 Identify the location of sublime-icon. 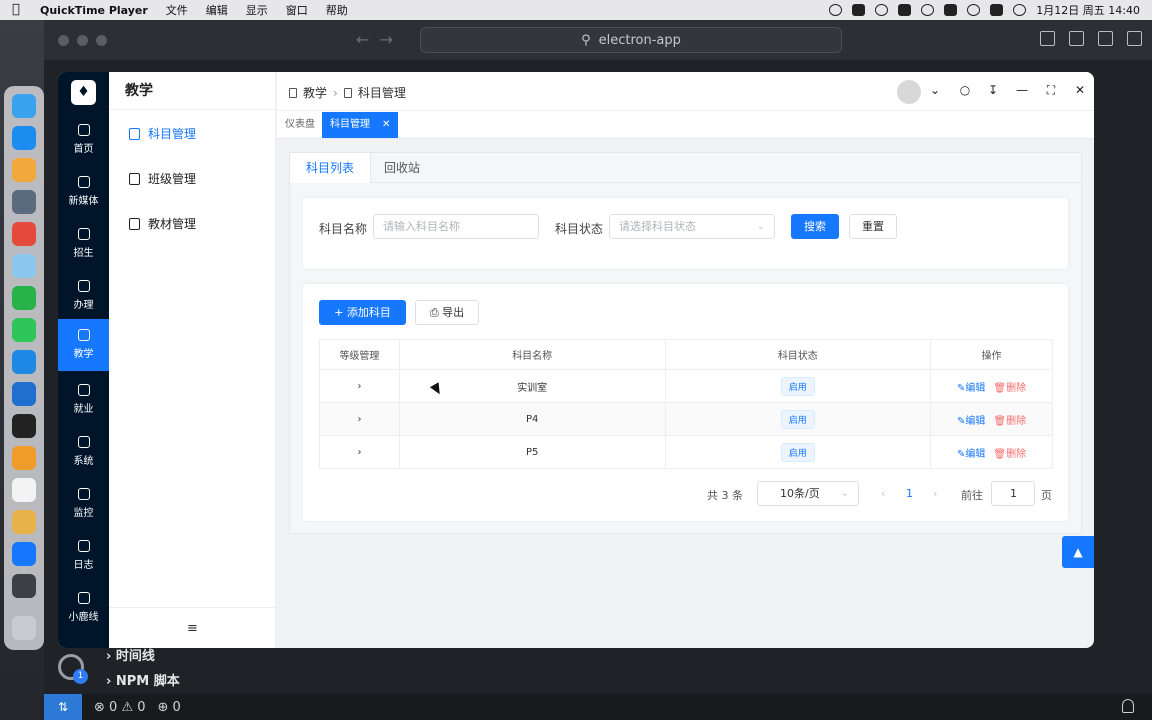
(24, 458).